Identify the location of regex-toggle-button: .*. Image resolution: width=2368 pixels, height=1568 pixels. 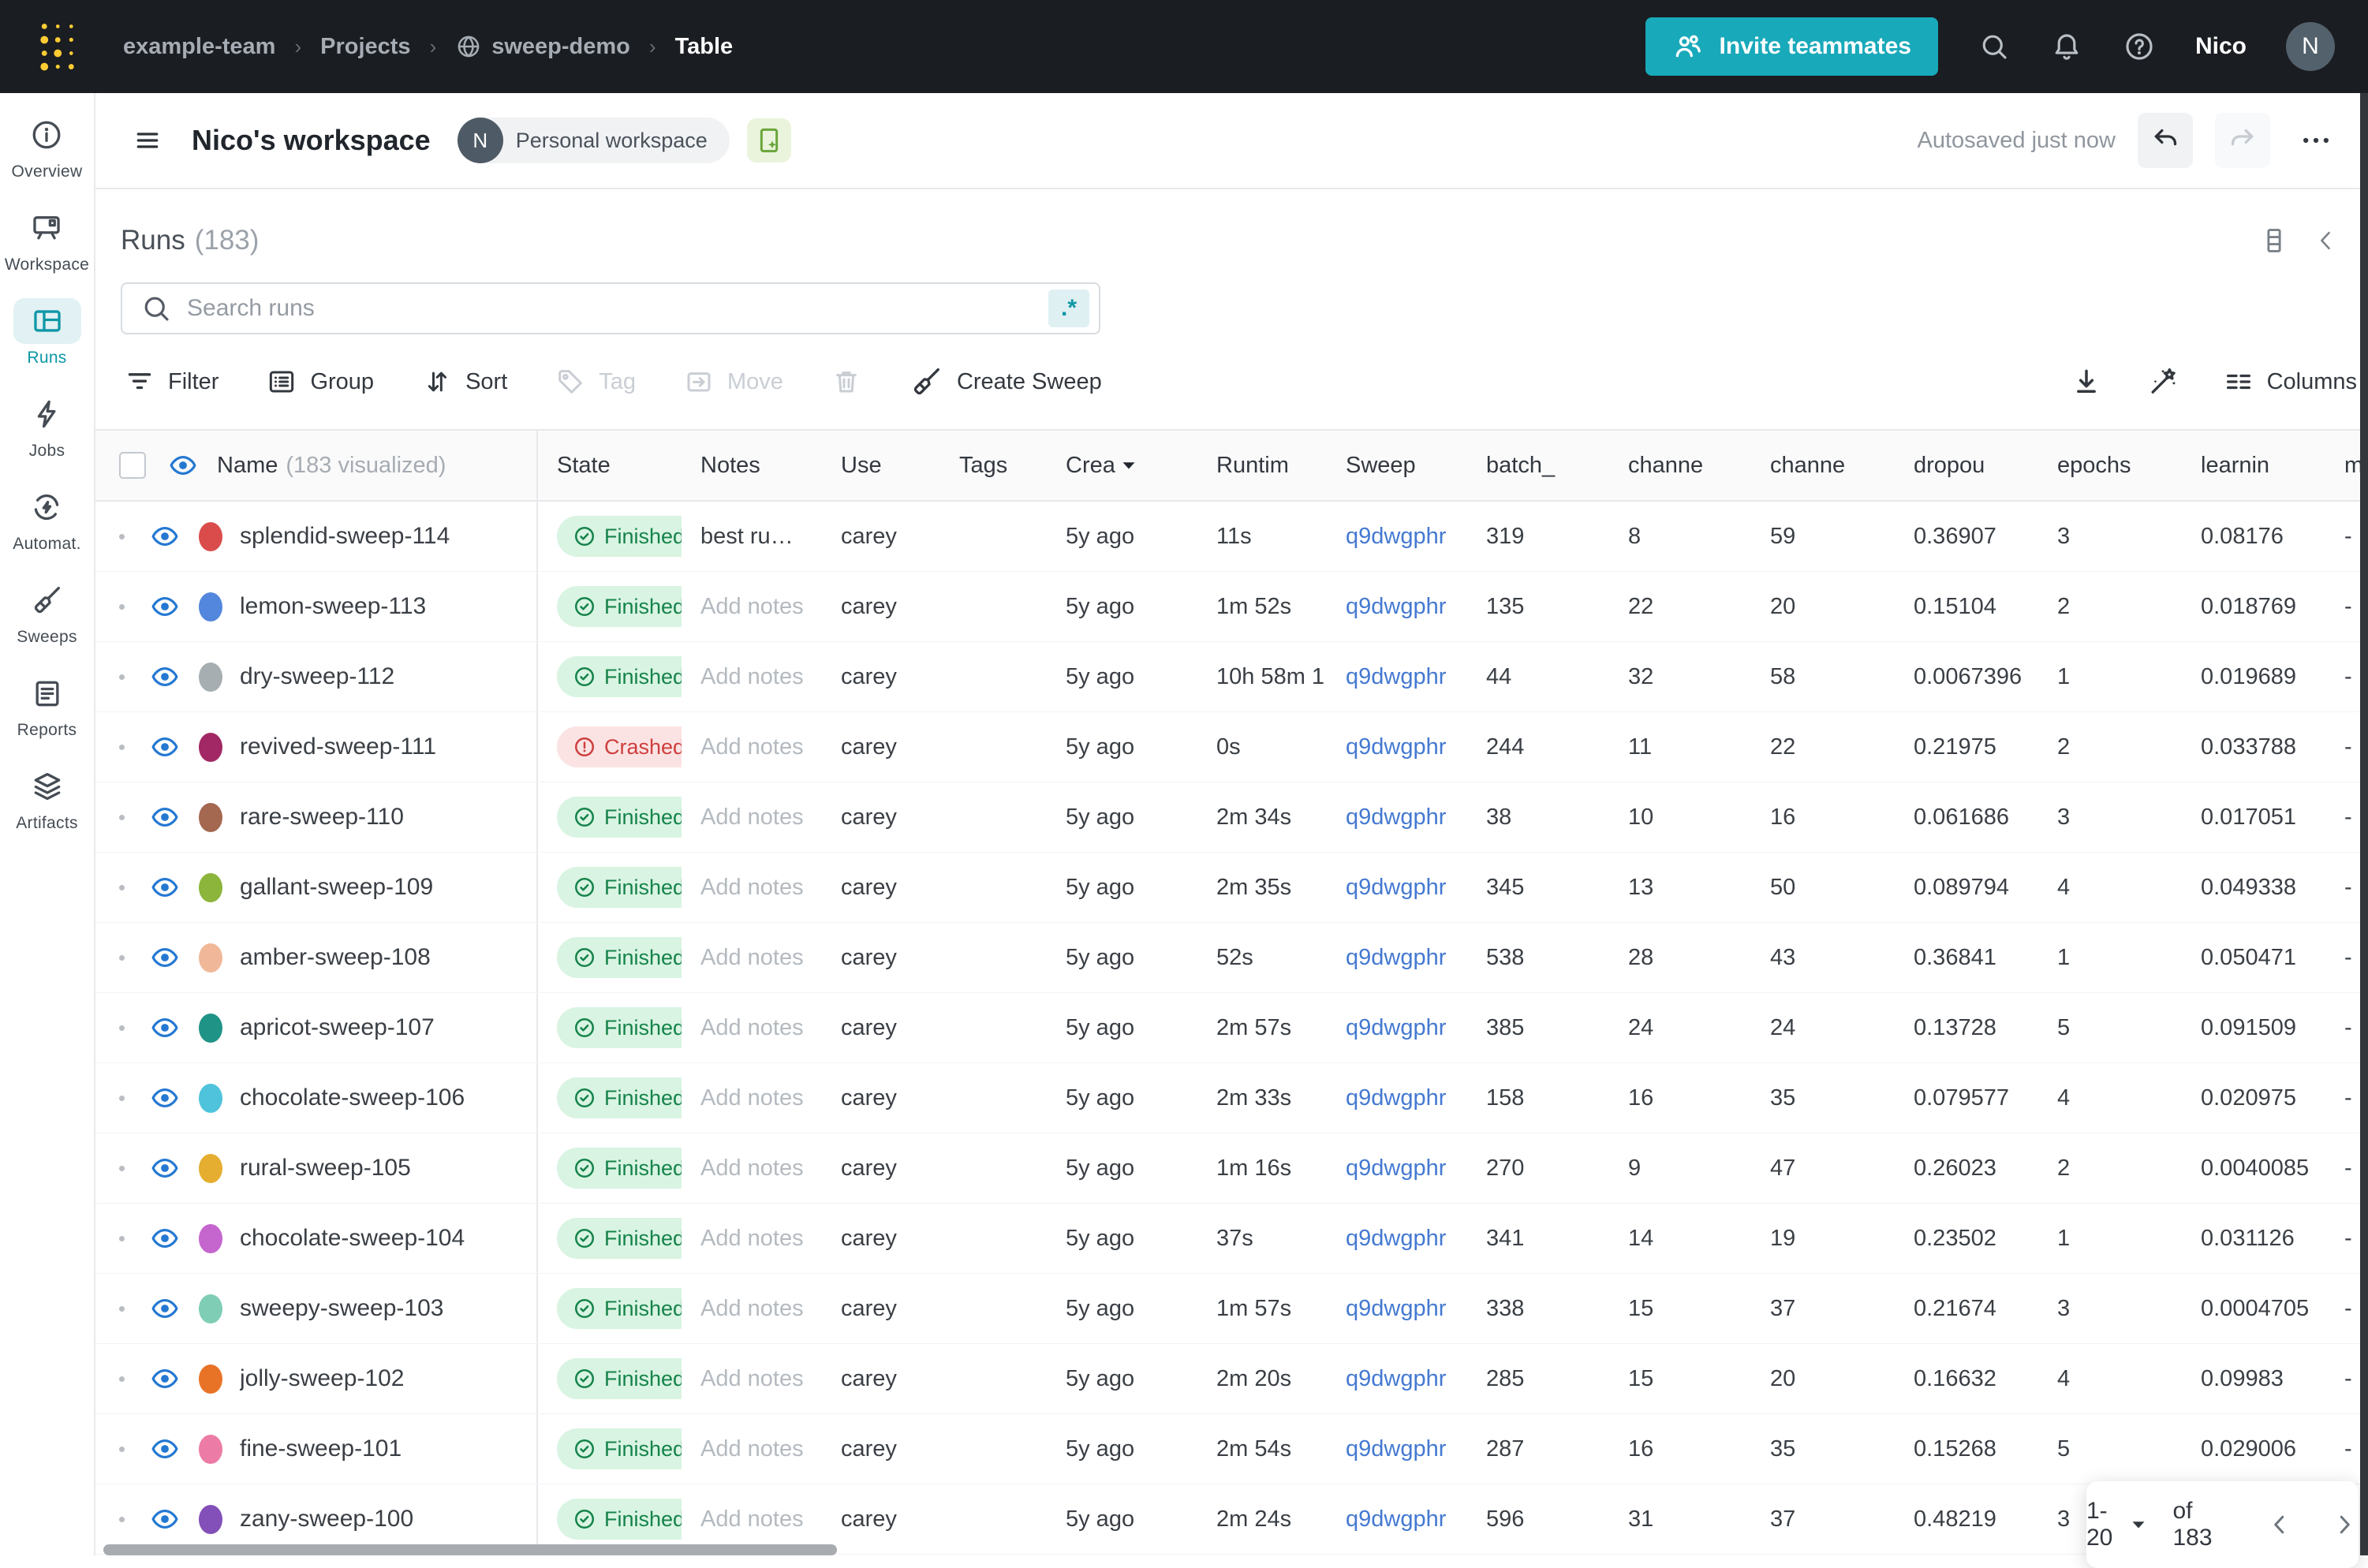
(1068, 308).